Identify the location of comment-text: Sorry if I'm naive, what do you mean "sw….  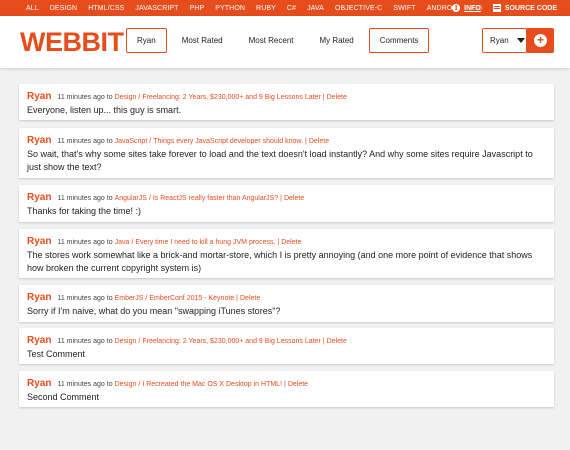
(154, 311).